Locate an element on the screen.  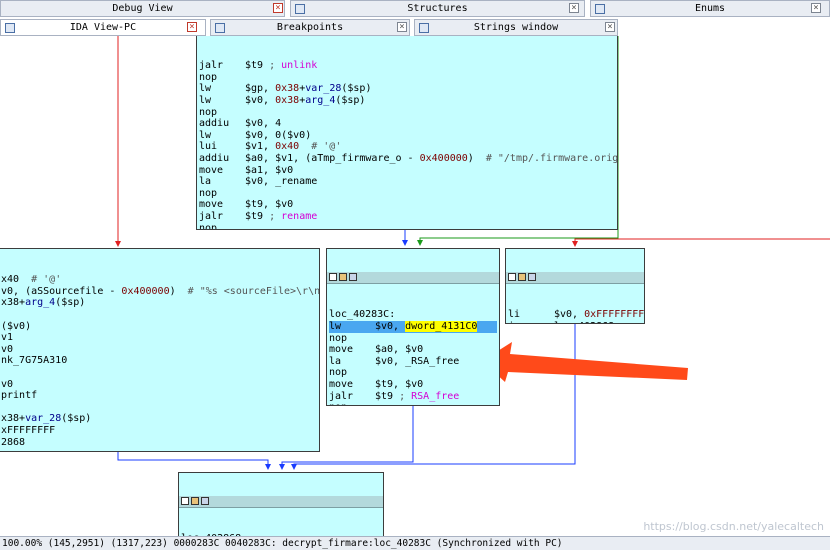
node-right: li$v0, 0xFFFFFFFFjloc_402868nop is located at coordinates (575, 286).